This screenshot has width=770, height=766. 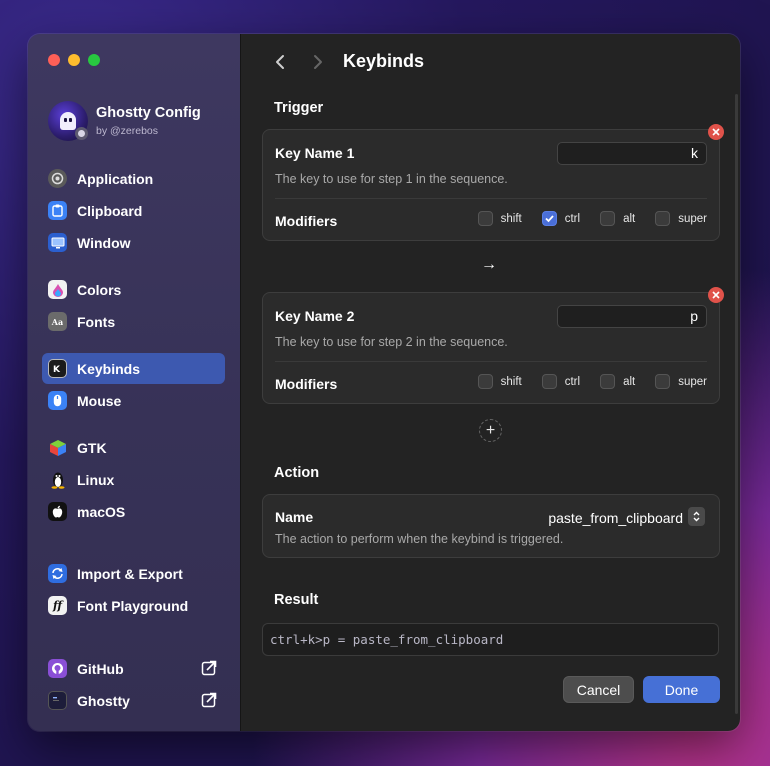 I want to click on done-button: Done, so click(x=681, y=689).